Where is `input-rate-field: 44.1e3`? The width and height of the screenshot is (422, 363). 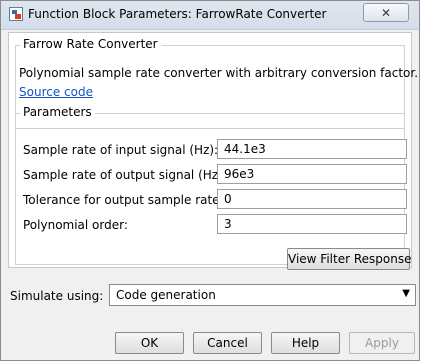
input-rate-field: 44.1e3 is located at coordinates (312, 149).